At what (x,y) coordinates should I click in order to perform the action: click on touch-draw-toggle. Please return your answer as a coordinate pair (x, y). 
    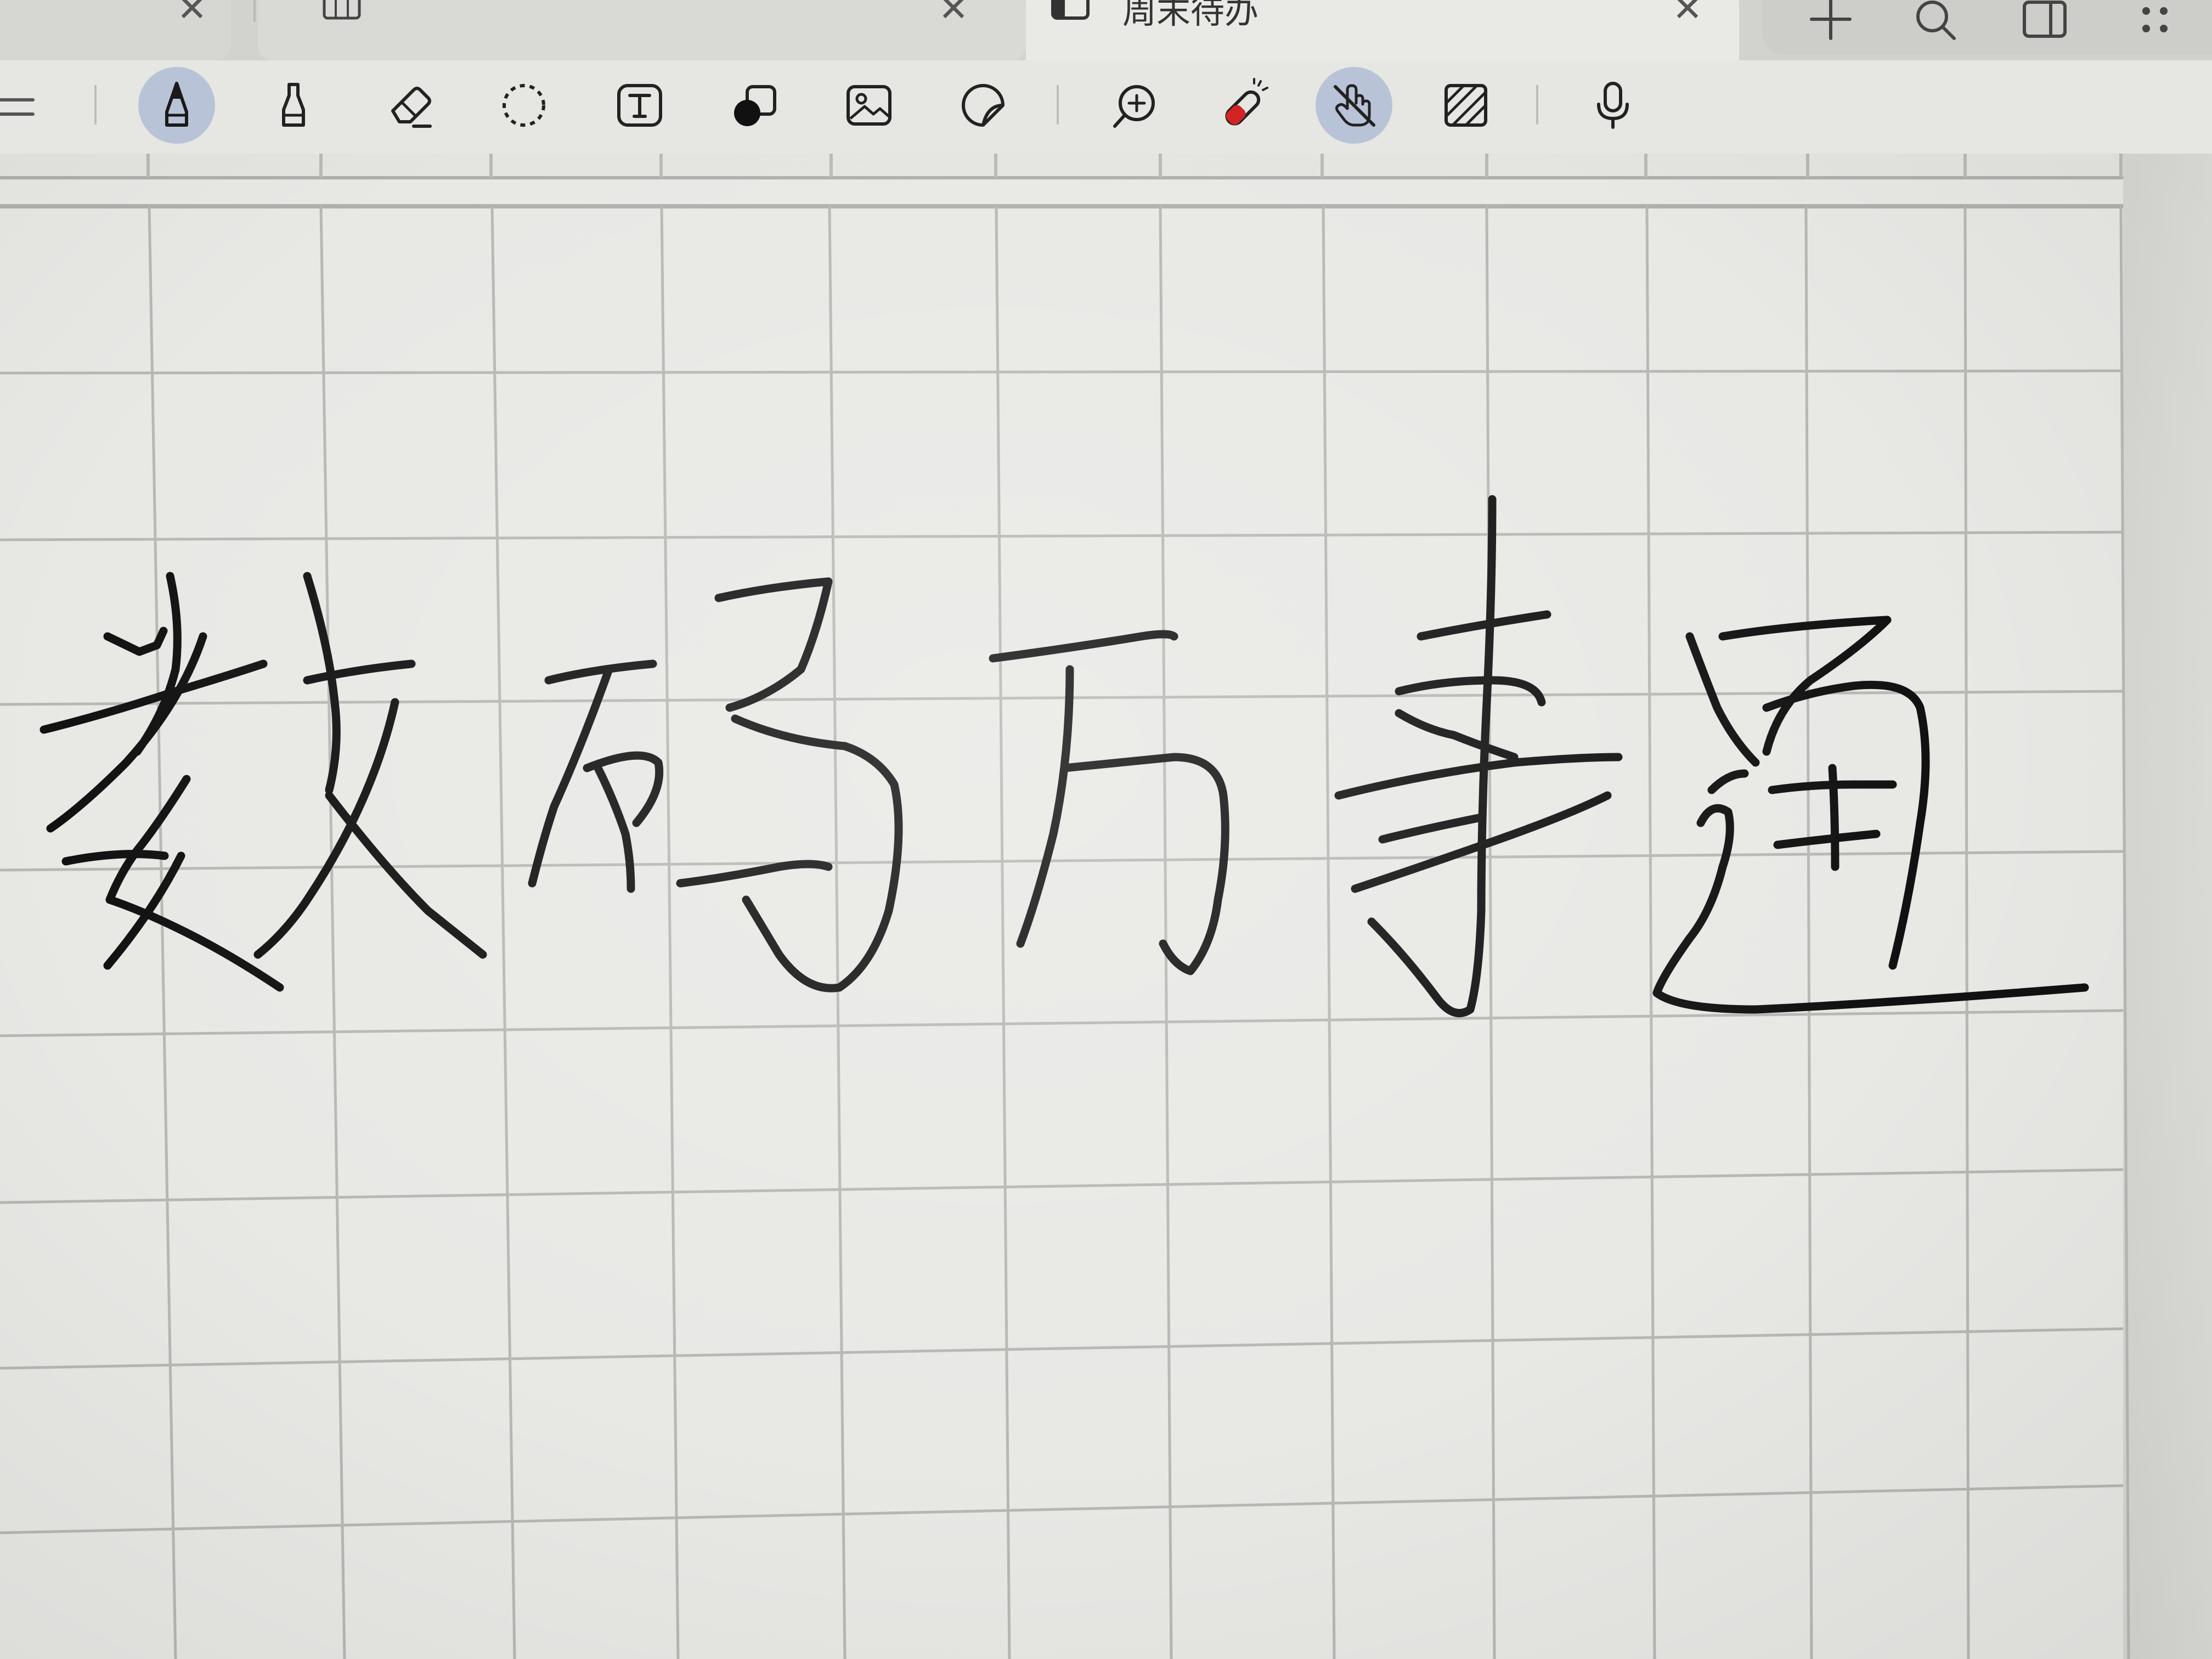
    Looking at the image, I should click on (1354, 105).